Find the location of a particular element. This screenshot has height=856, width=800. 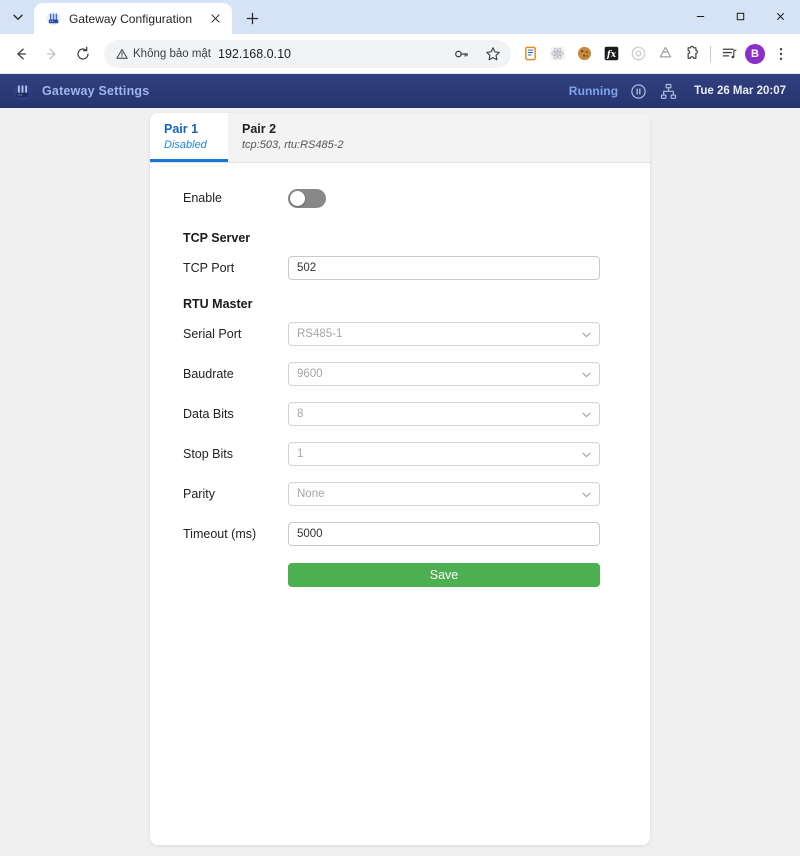

privacy-badger-icon is located at coordinates (638, 54).